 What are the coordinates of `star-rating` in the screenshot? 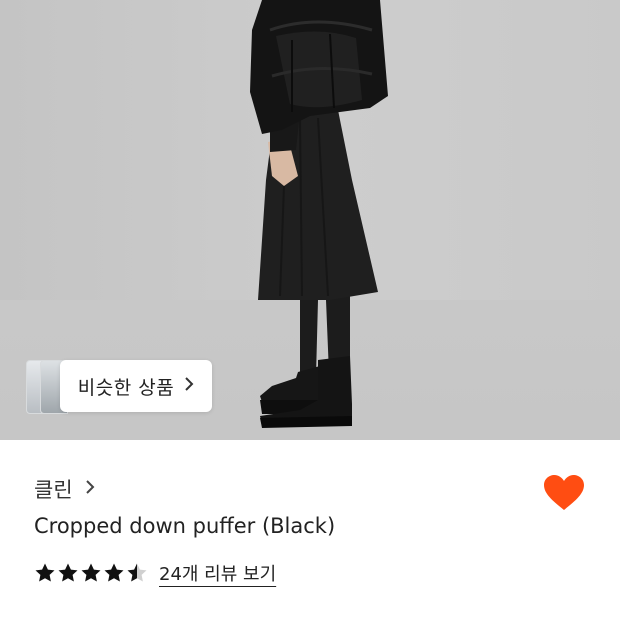 It's located at (91, 573).